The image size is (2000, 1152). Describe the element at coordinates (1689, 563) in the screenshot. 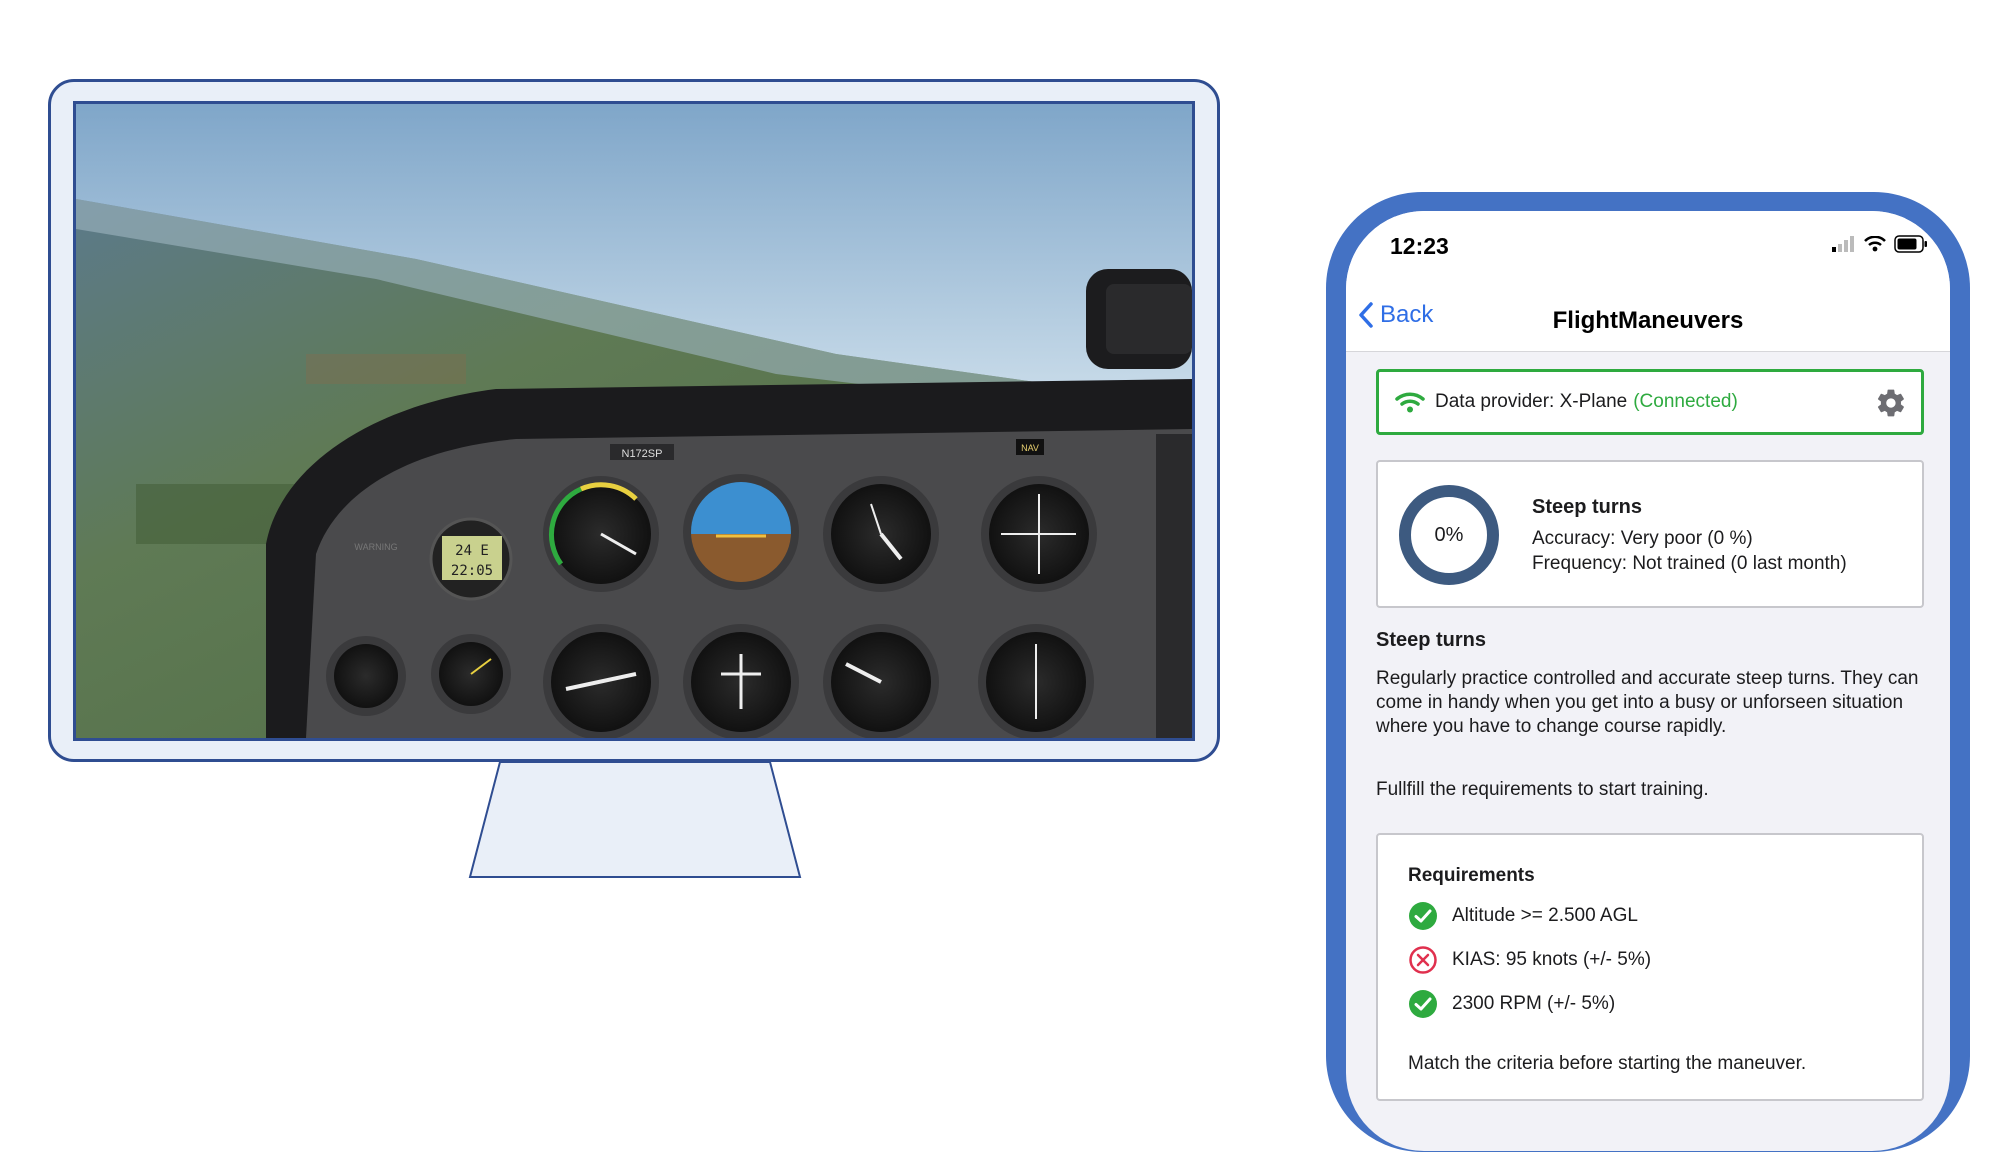

I see `frequency-text: Frequency: Not trained (0 last month)` at that location.